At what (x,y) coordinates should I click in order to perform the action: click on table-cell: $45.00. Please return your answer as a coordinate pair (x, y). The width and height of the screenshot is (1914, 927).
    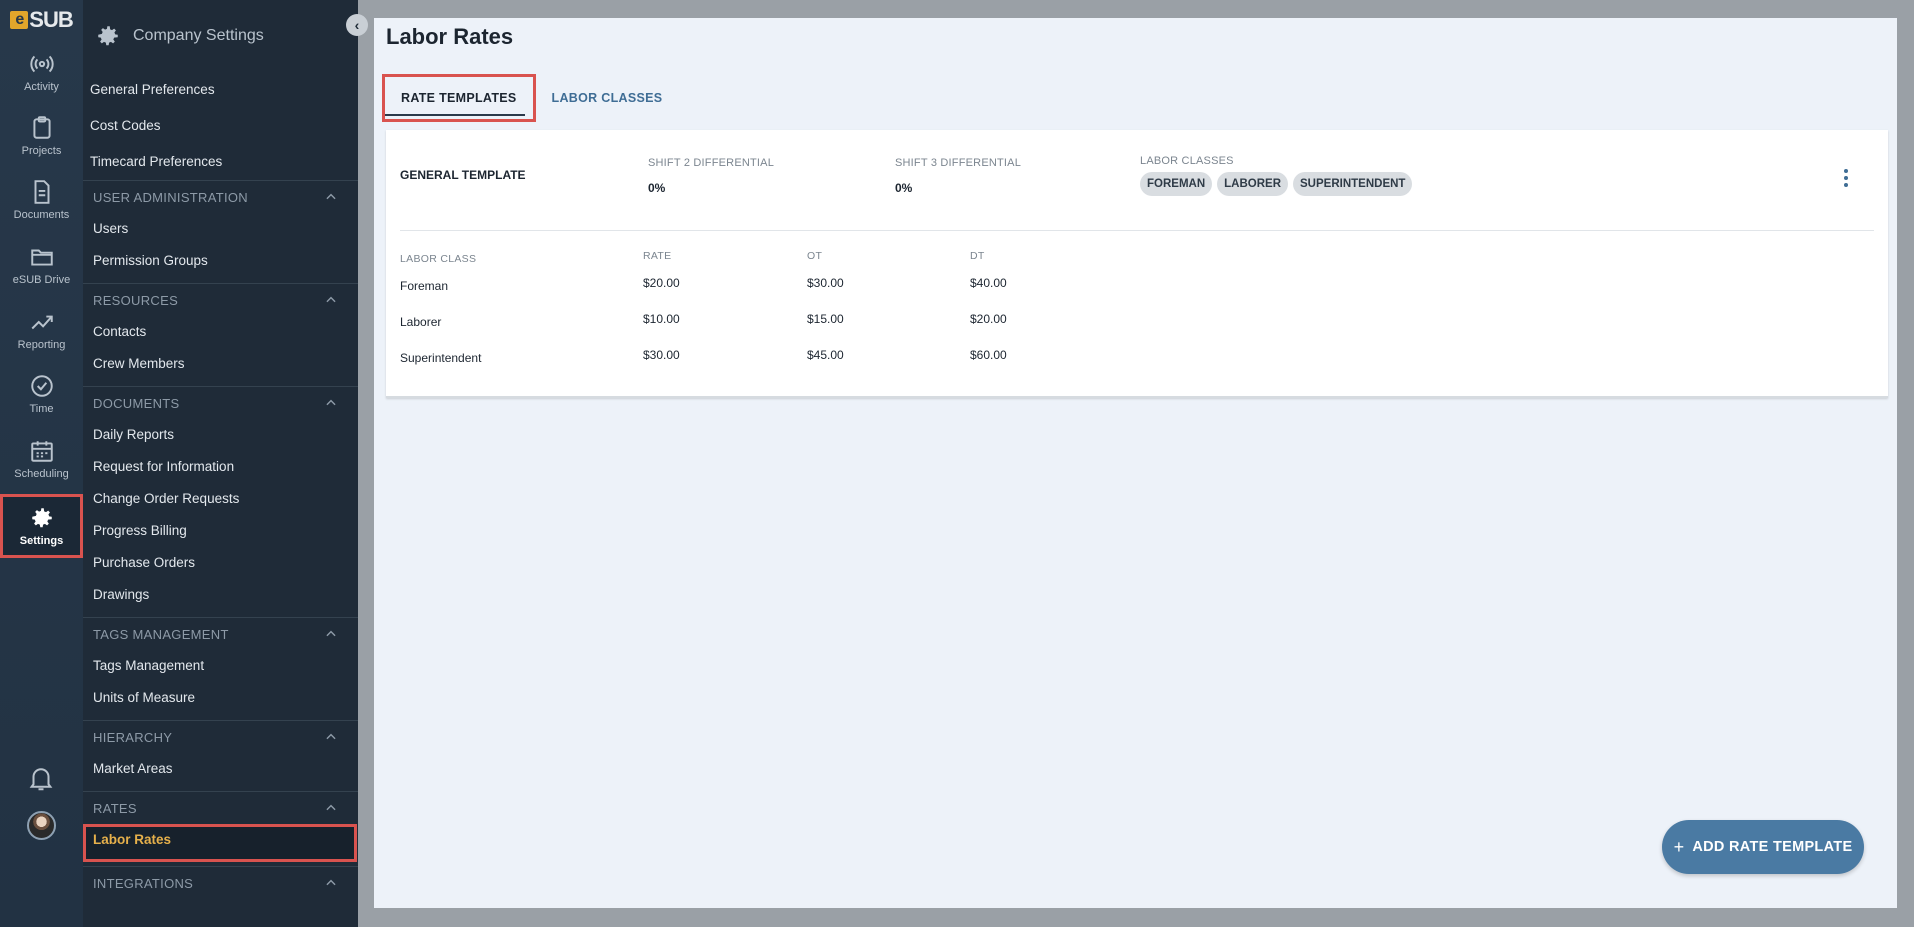
    Looking at the image, I should click on (825, 355).